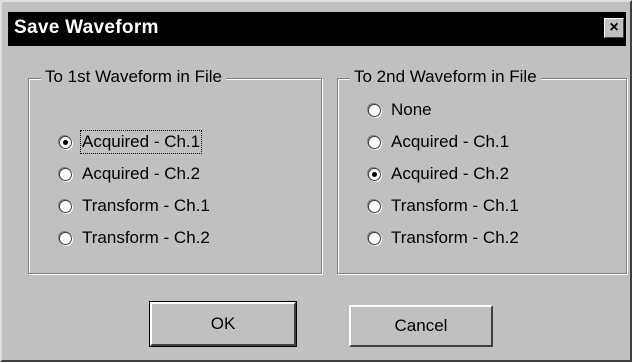 This screenshot has height=362, width=632. I want to click on radio-first-acquired-ch2: Acquired - Ch.2, so click(129, 174).